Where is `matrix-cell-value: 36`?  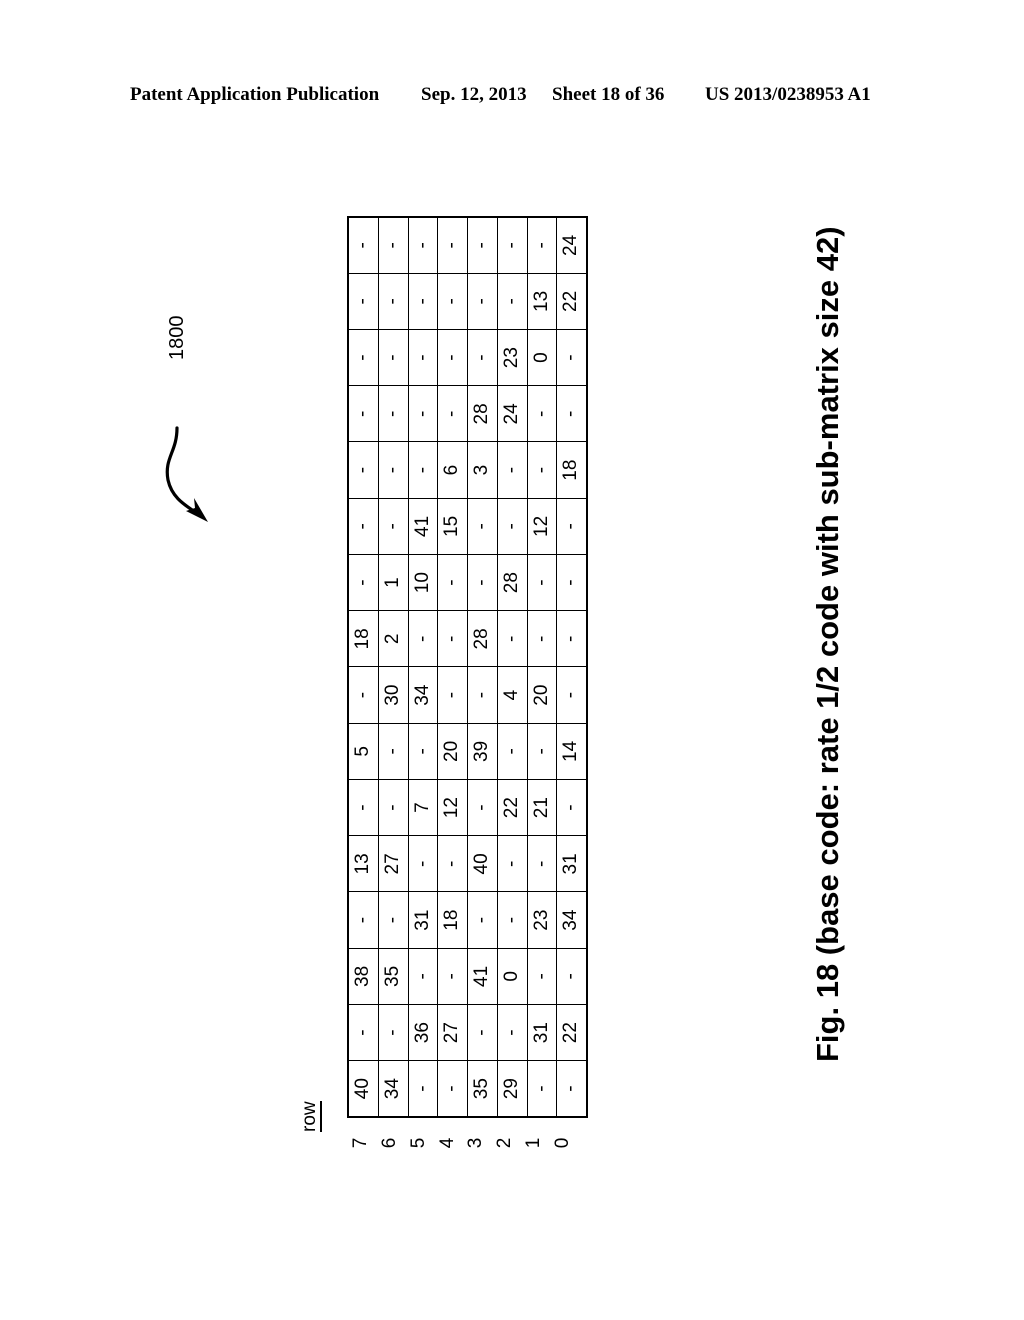 matrix-cell-value: 36 is located at coordinates (422, 1033).